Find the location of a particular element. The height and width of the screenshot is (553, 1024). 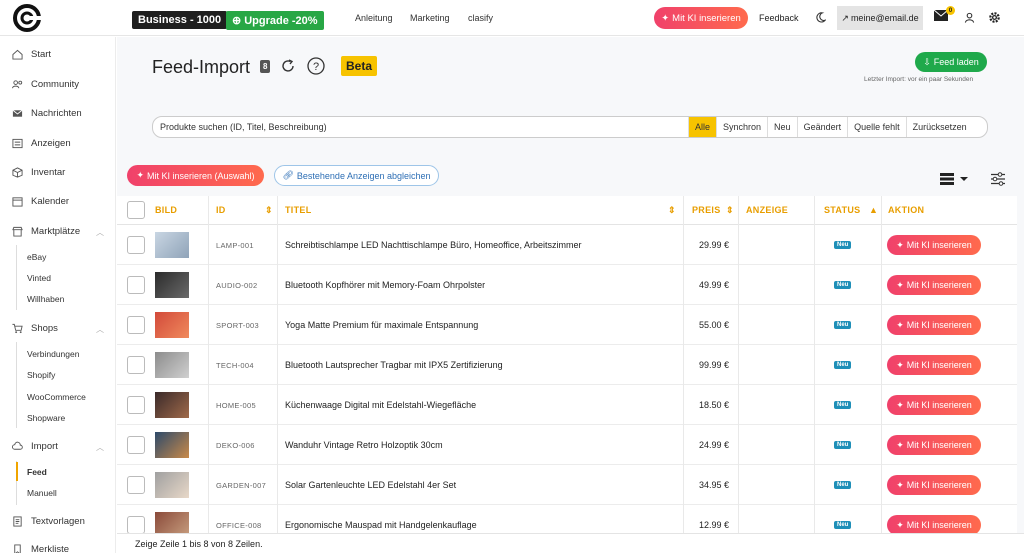

sidebar-item-import: Import is located at coordinates (35, 446).